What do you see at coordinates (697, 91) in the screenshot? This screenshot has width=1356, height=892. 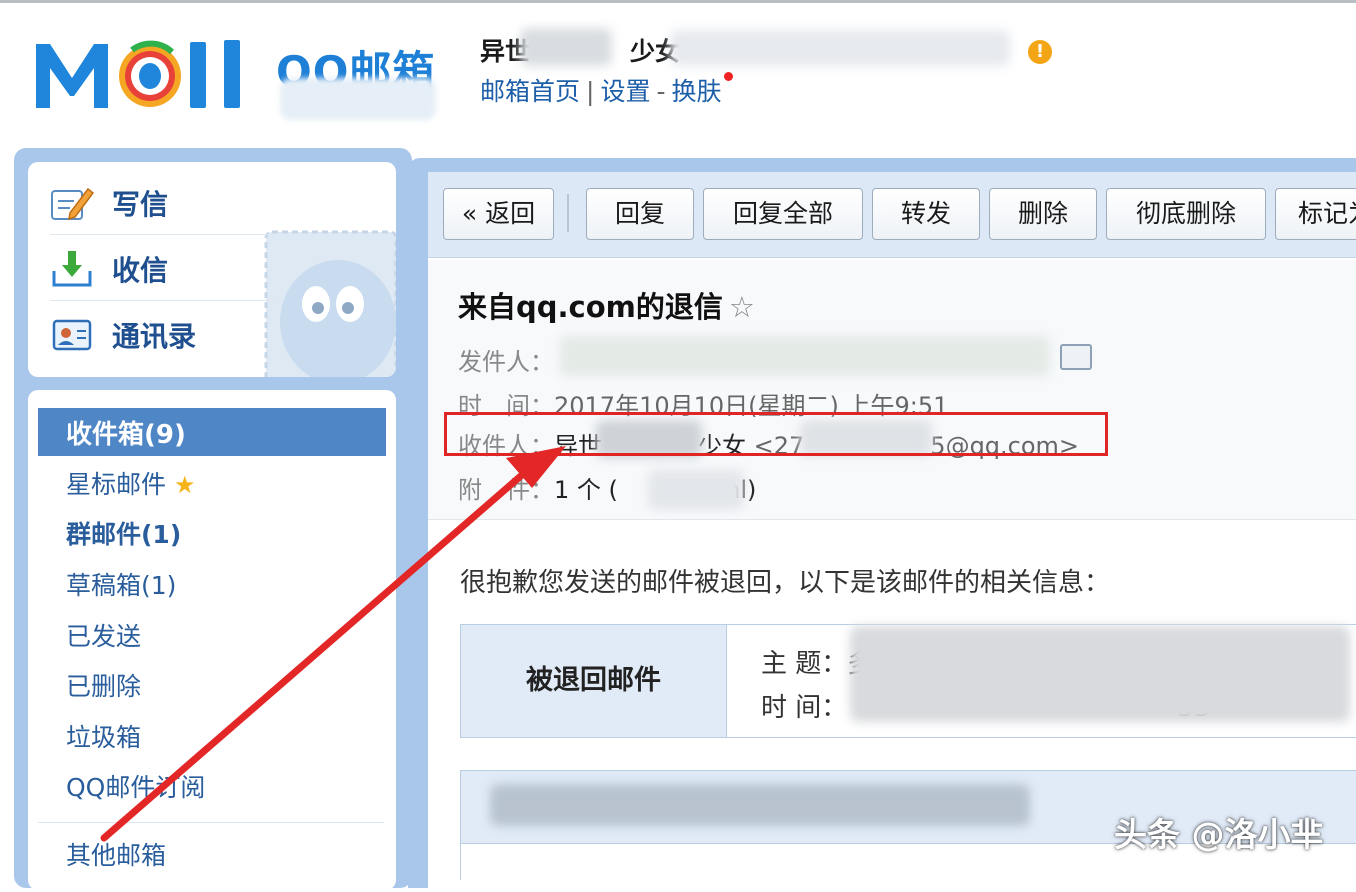 I see `change-skin-link: 换肤` at bounding box center [697, 91].